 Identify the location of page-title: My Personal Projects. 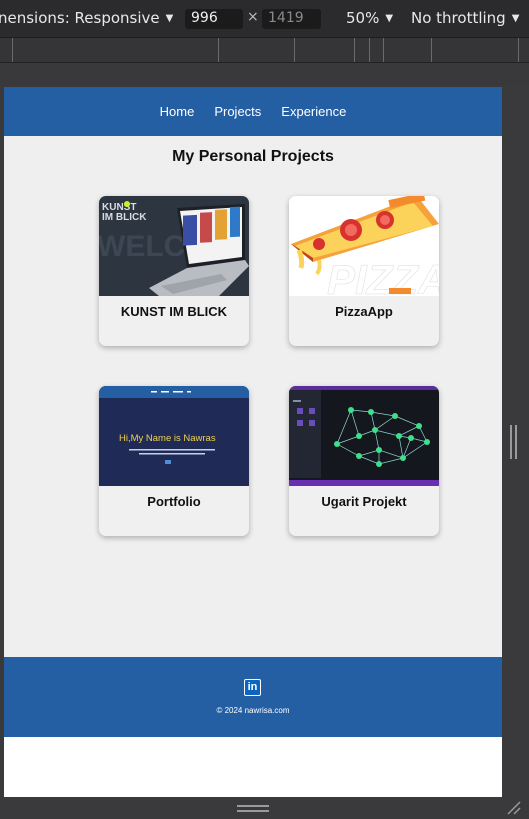
(253, 156).